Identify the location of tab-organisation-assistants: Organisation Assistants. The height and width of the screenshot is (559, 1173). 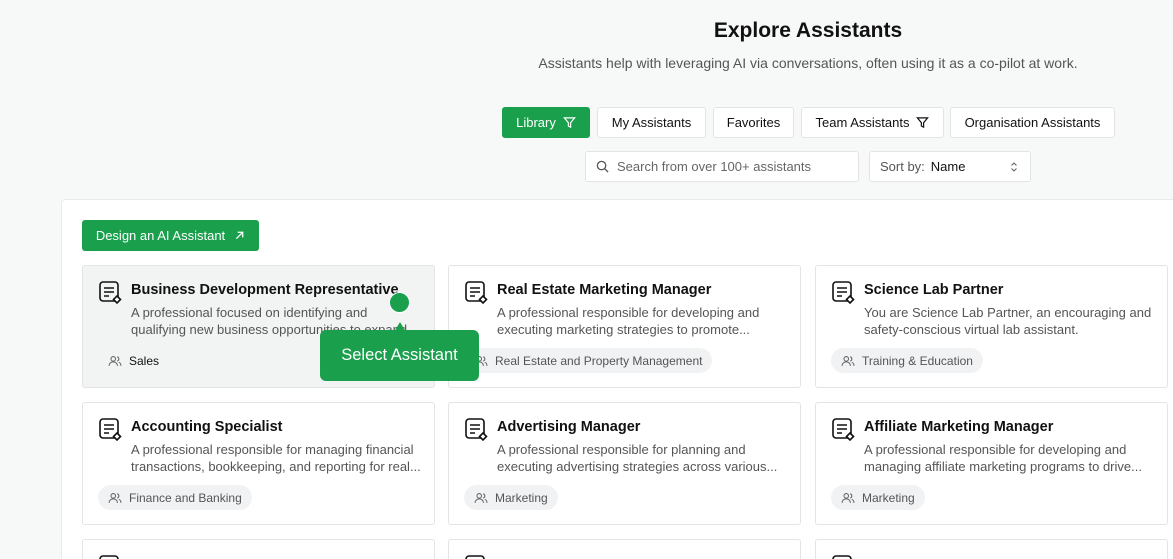
(1032, 122).